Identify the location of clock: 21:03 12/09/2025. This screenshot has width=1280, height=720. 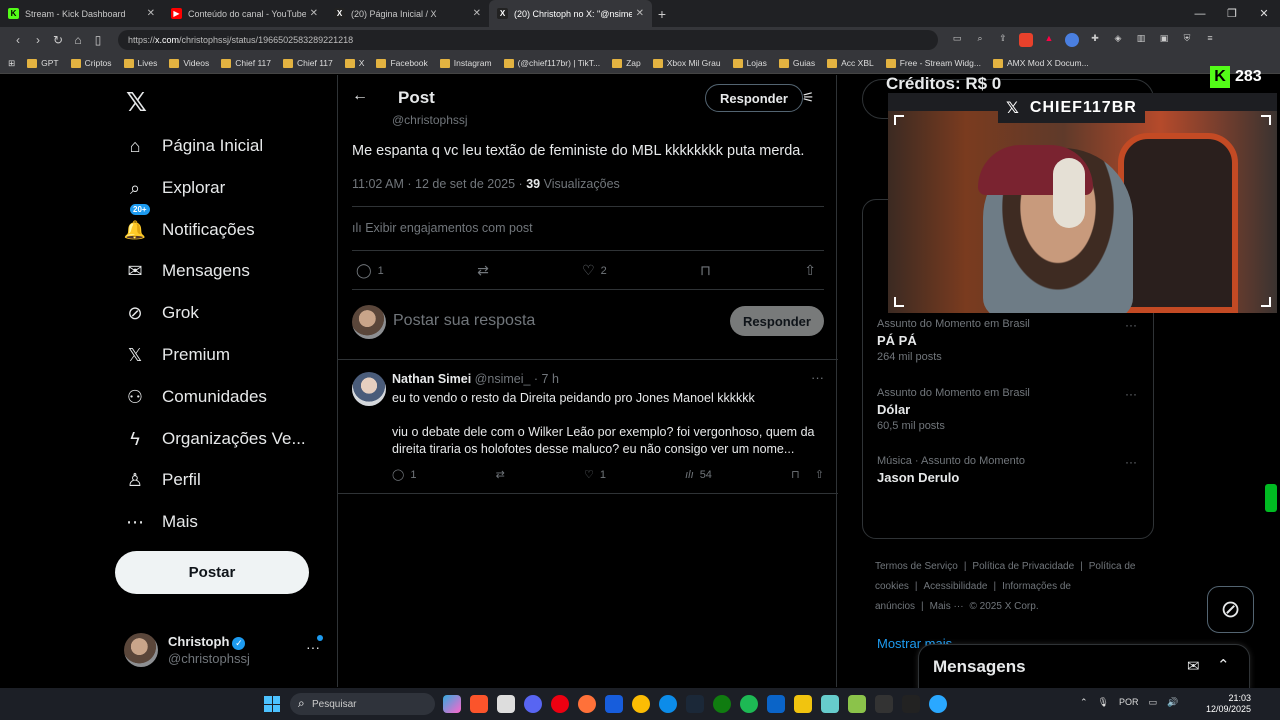
(1228, 704).